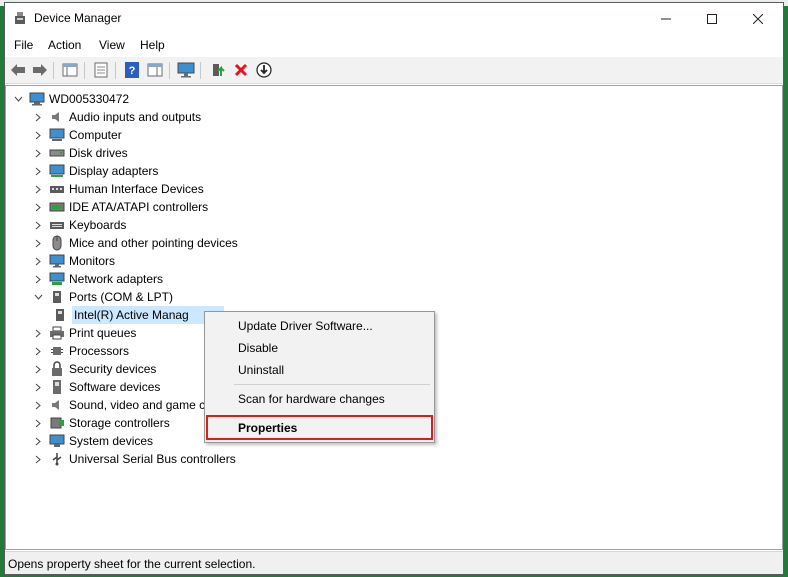 The width and height of the screenshot is (788, 577). I want to click on toolbar: ?, so click(394, 70).